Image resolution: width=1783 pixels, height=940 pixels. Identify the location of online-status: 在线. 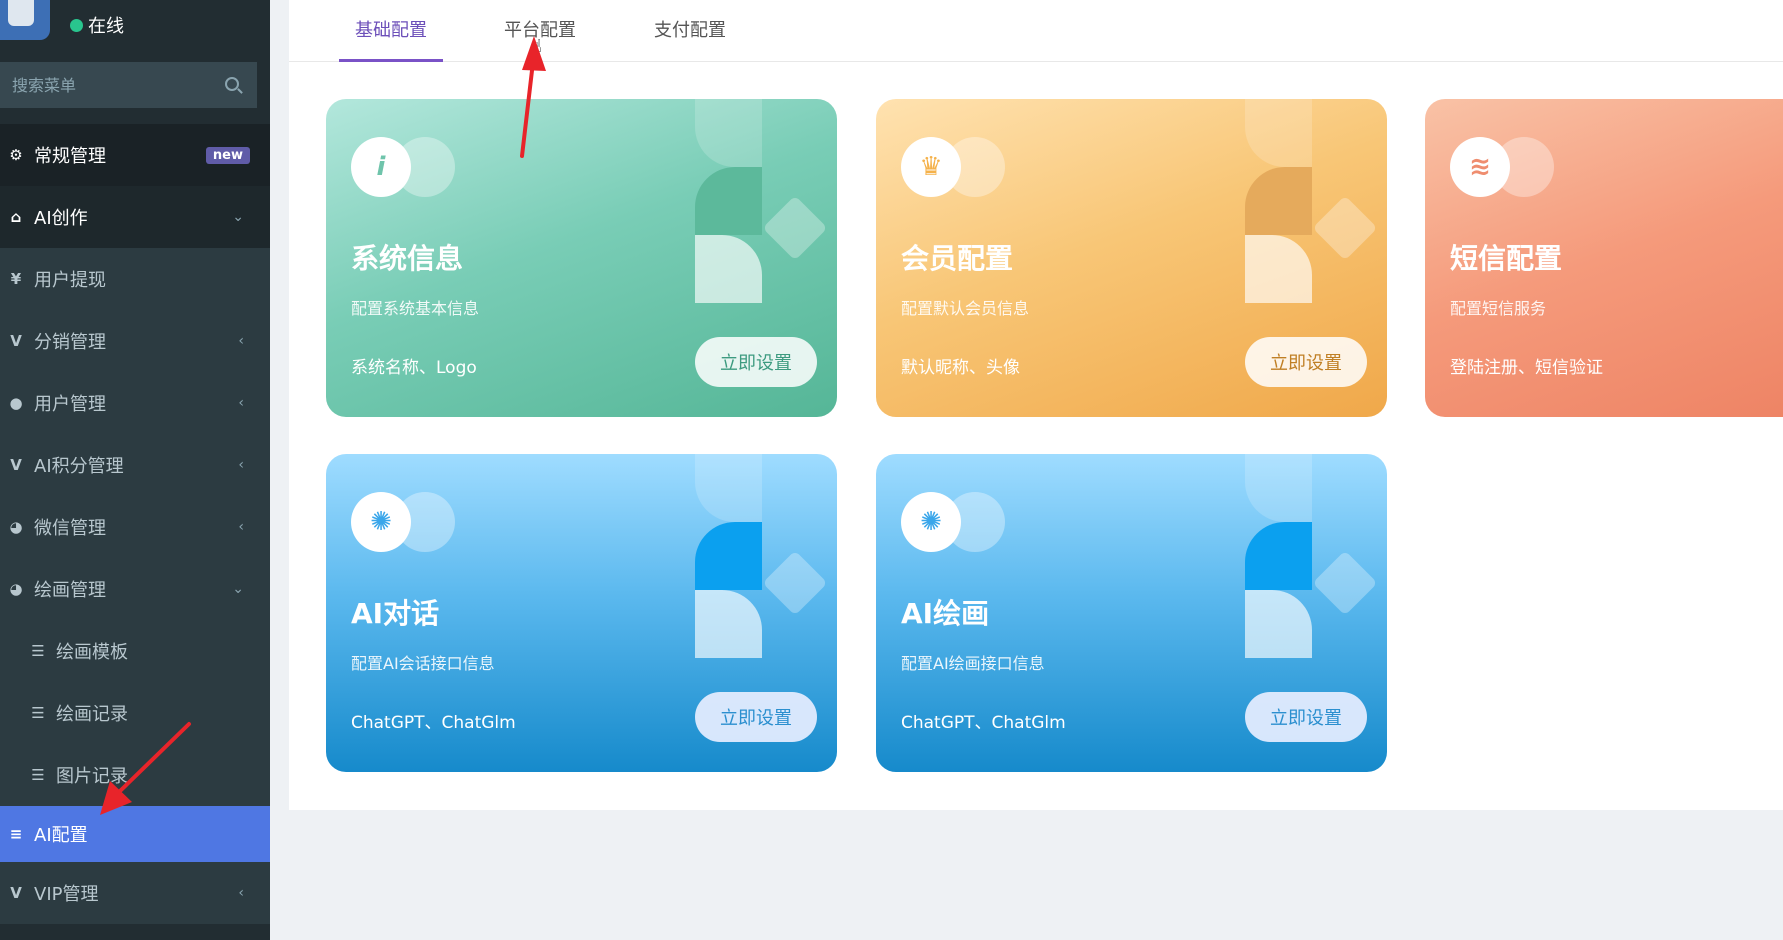
(97, 25).